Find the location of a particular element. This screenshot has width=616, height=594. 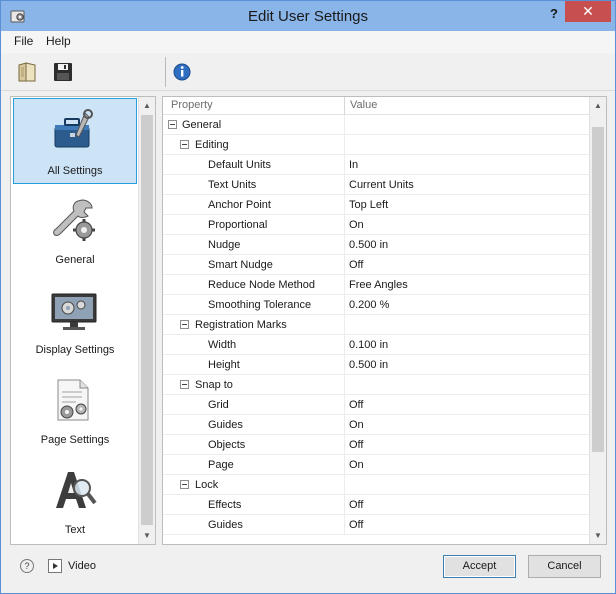

grid-property-row: Nudge 0.500 in is located at coordinates (376, 245).